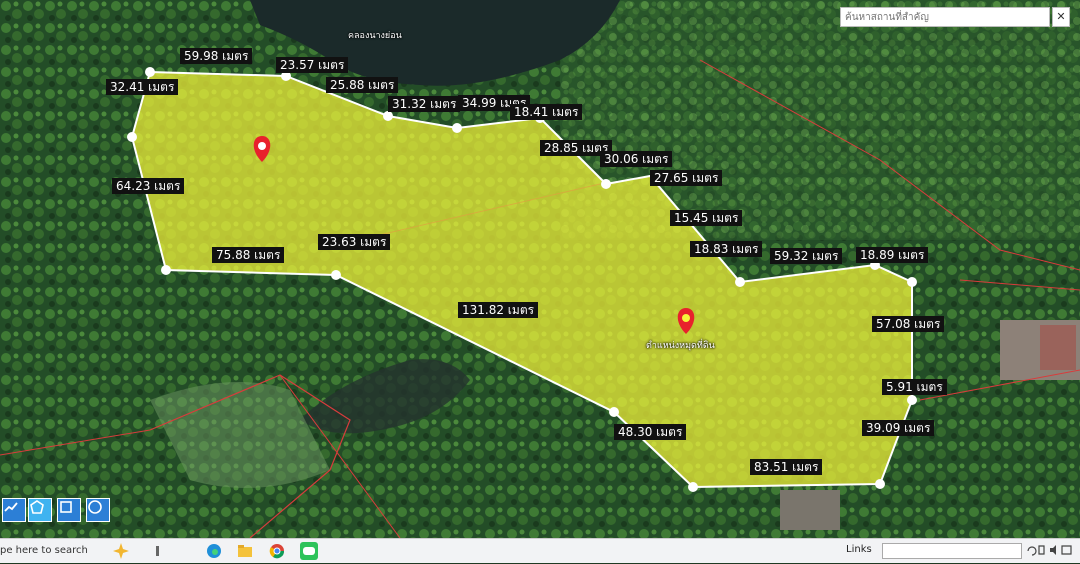  Describe the element at coordinates (309, 551) in the screenshot. I see `line-icon` at that location.